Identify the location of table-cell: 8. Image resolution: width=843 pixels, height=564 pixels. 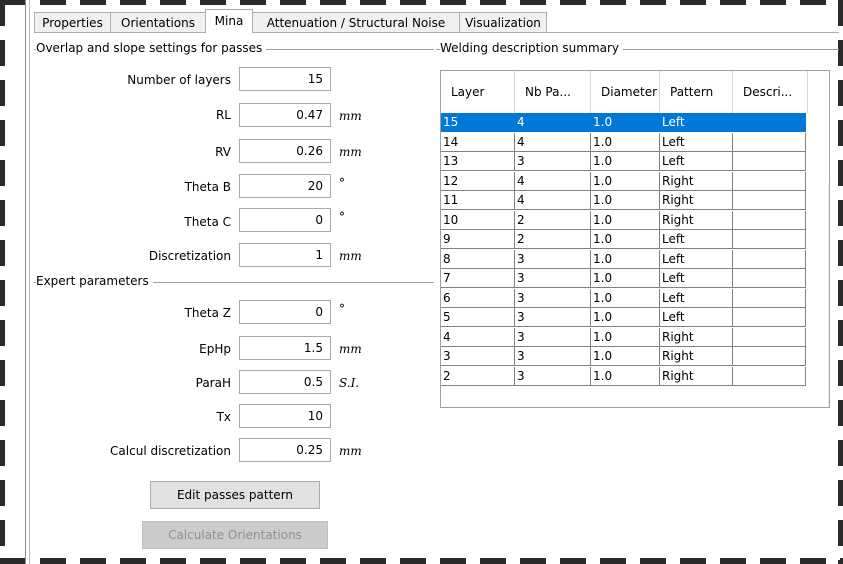
(478, 259).